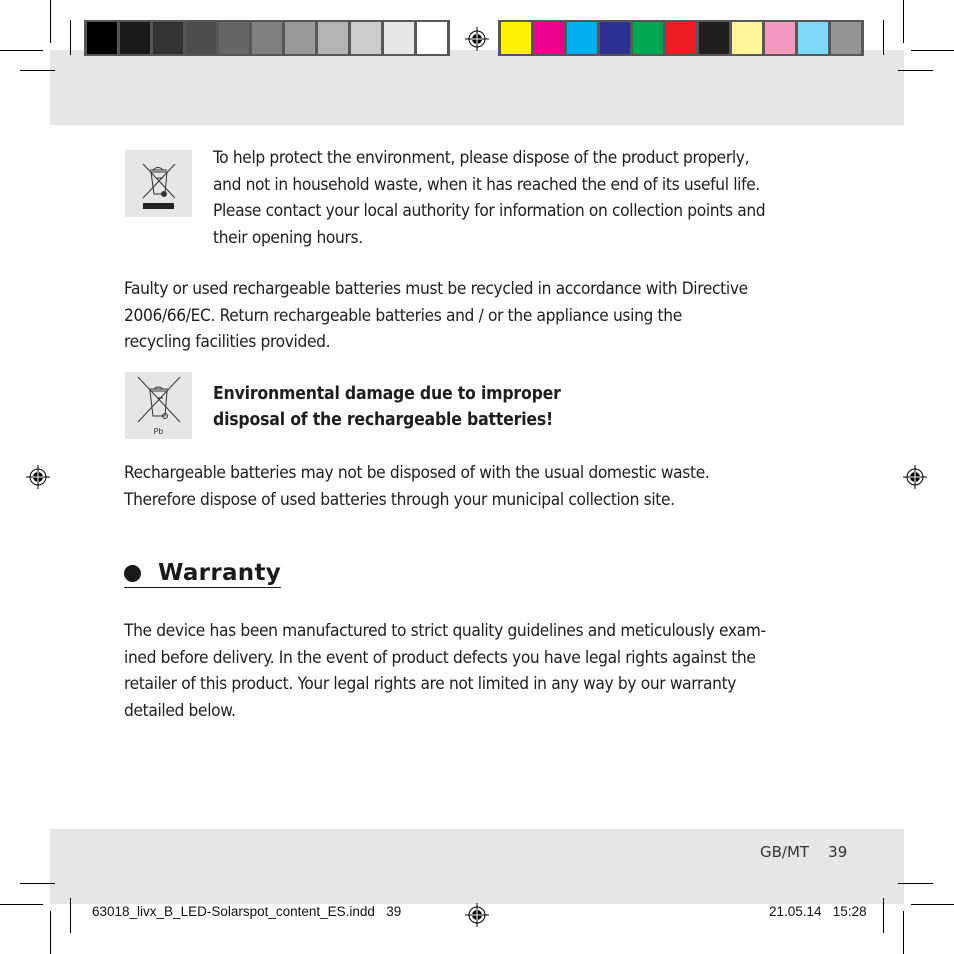 This screenshot has height=954, width=954. I want to click on slug-date: 21.05.14 15:28, so click(818, 911).